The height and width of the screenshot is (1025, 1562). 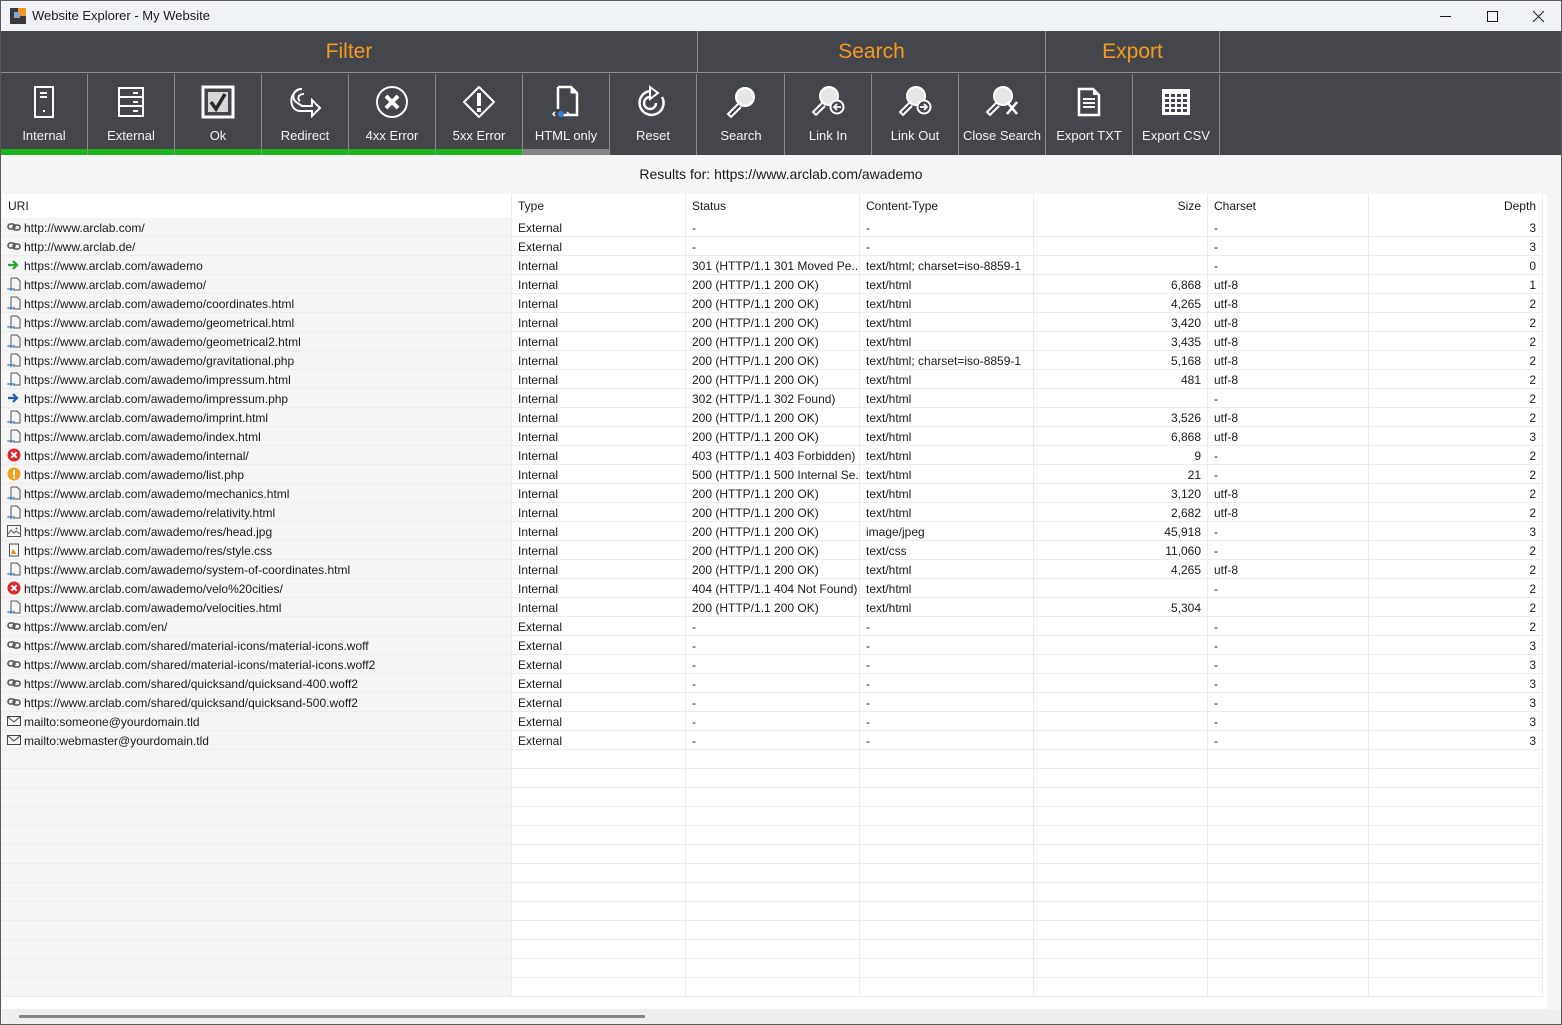 I want to click on horizontal-scrollbar, so click(x=781, y=1016).